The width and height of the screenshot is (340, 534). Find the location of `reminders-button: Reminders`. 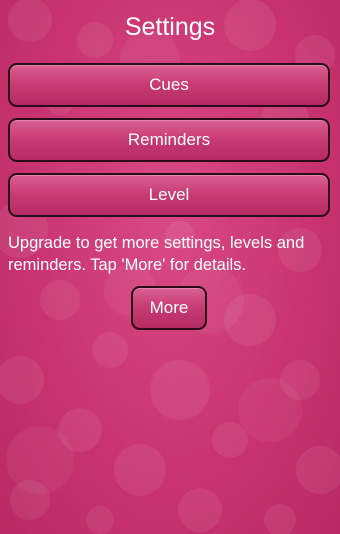

reminders-button: Reminders is located at coordinates (169, 140).